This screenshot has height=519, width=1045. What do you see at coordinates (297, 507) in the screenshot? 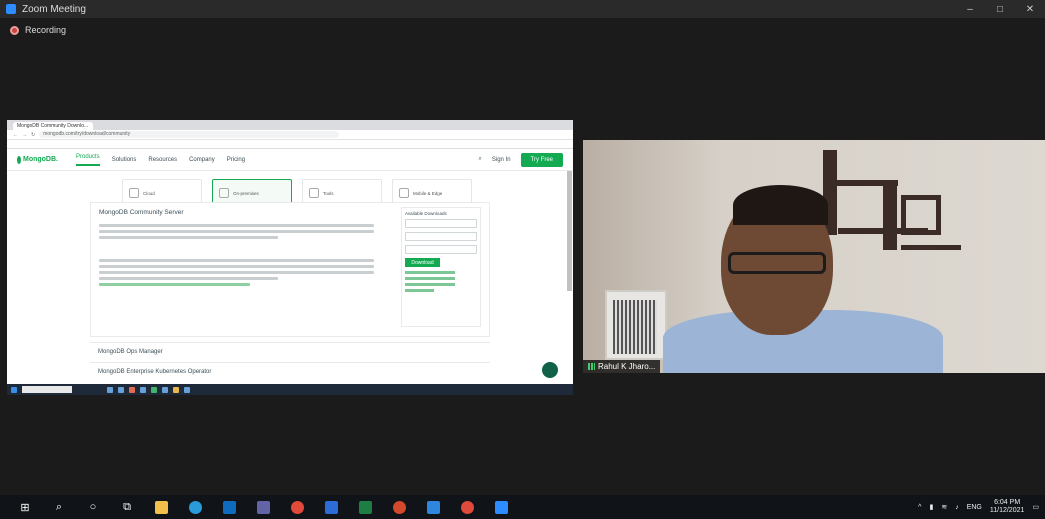
I see `chrome-icon` at bounding box center [297, 507].